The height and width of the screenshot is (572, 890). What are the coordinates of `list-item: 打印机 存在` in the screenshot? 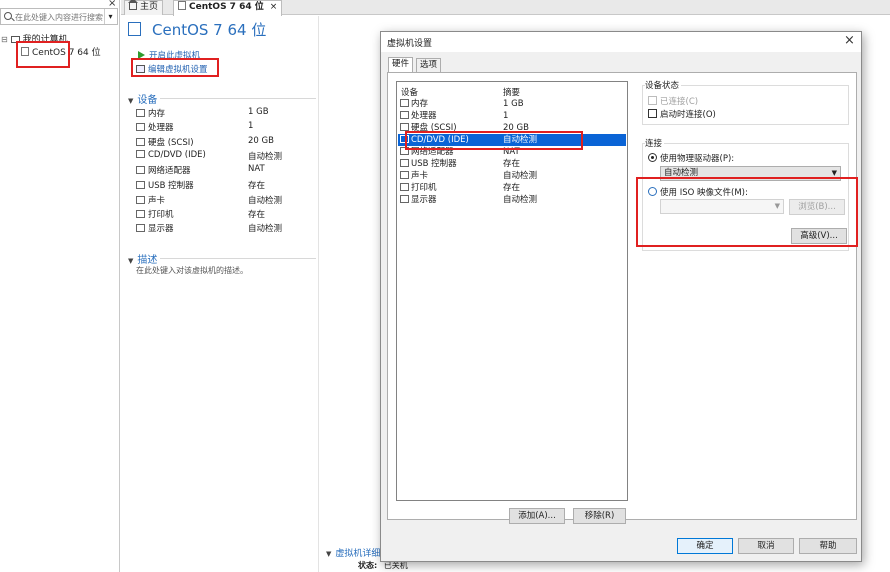 It's located at (512, 188).